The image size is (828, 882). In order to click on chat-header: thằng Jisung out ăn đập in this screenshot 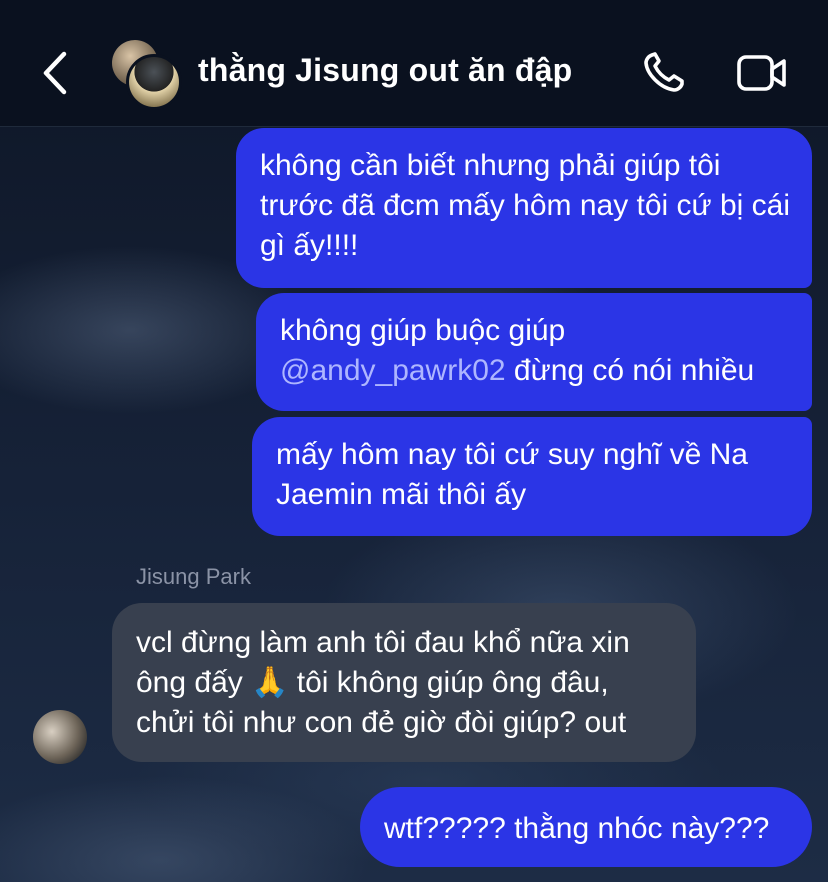, I will do `click(414, 63)`.